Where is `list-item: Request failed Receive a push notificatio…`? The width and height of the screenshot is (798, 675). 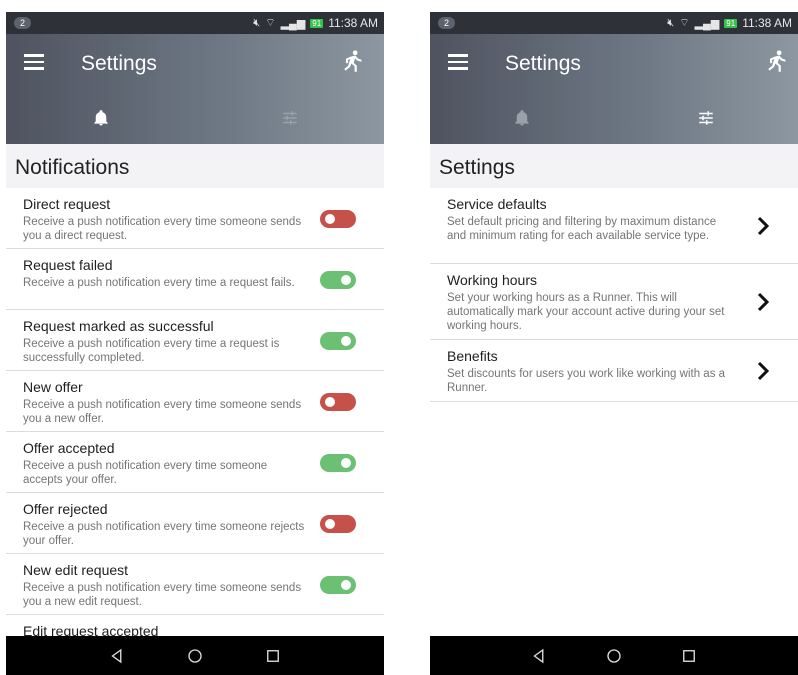
list-item: Request failed Receive a push notificatio… is located at coordinates (195, 279).